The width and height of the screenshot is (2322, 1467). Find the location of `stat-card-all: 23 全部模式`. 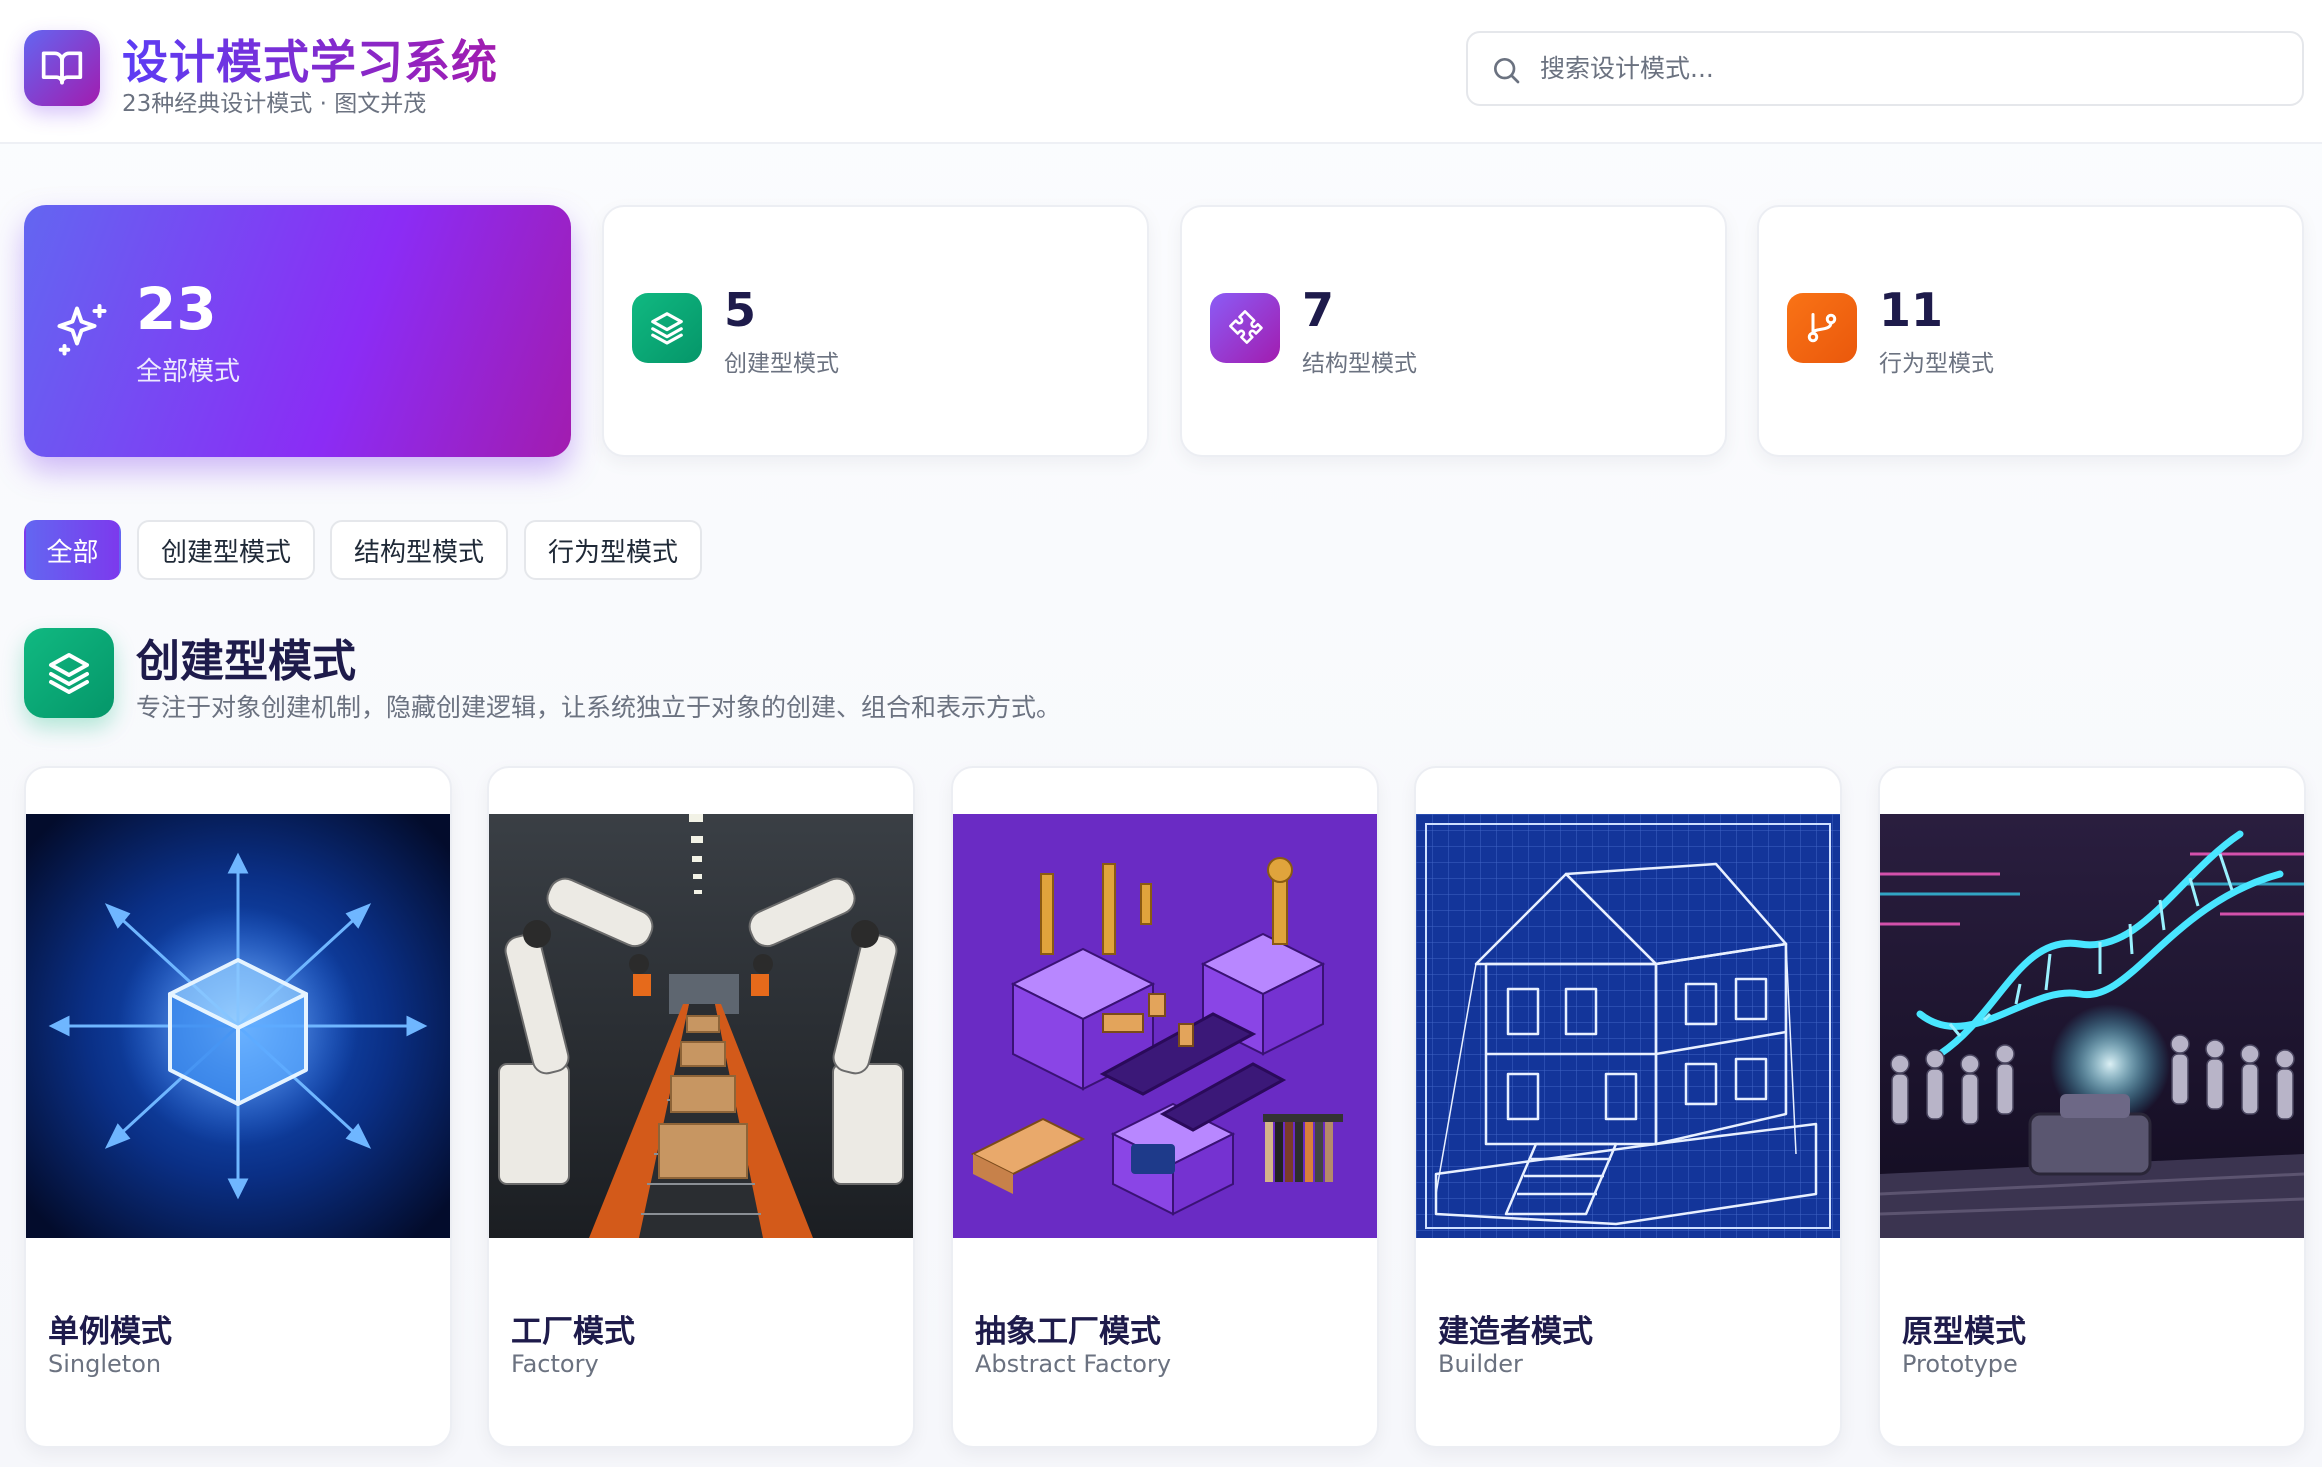

stat-card-all: 23 全部模式 is located at coordinates (297, 331).